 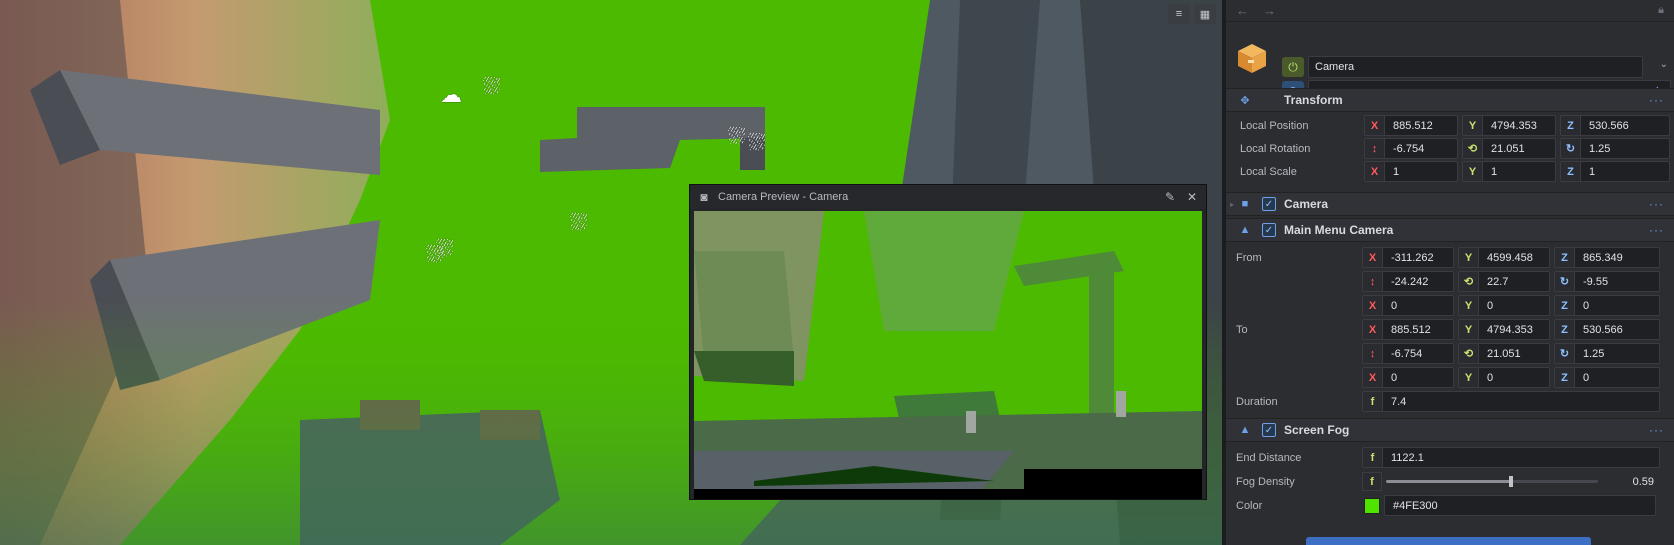 I want to click on to-roll-field: ↻ 1.25, so click(x=1607, y=353).